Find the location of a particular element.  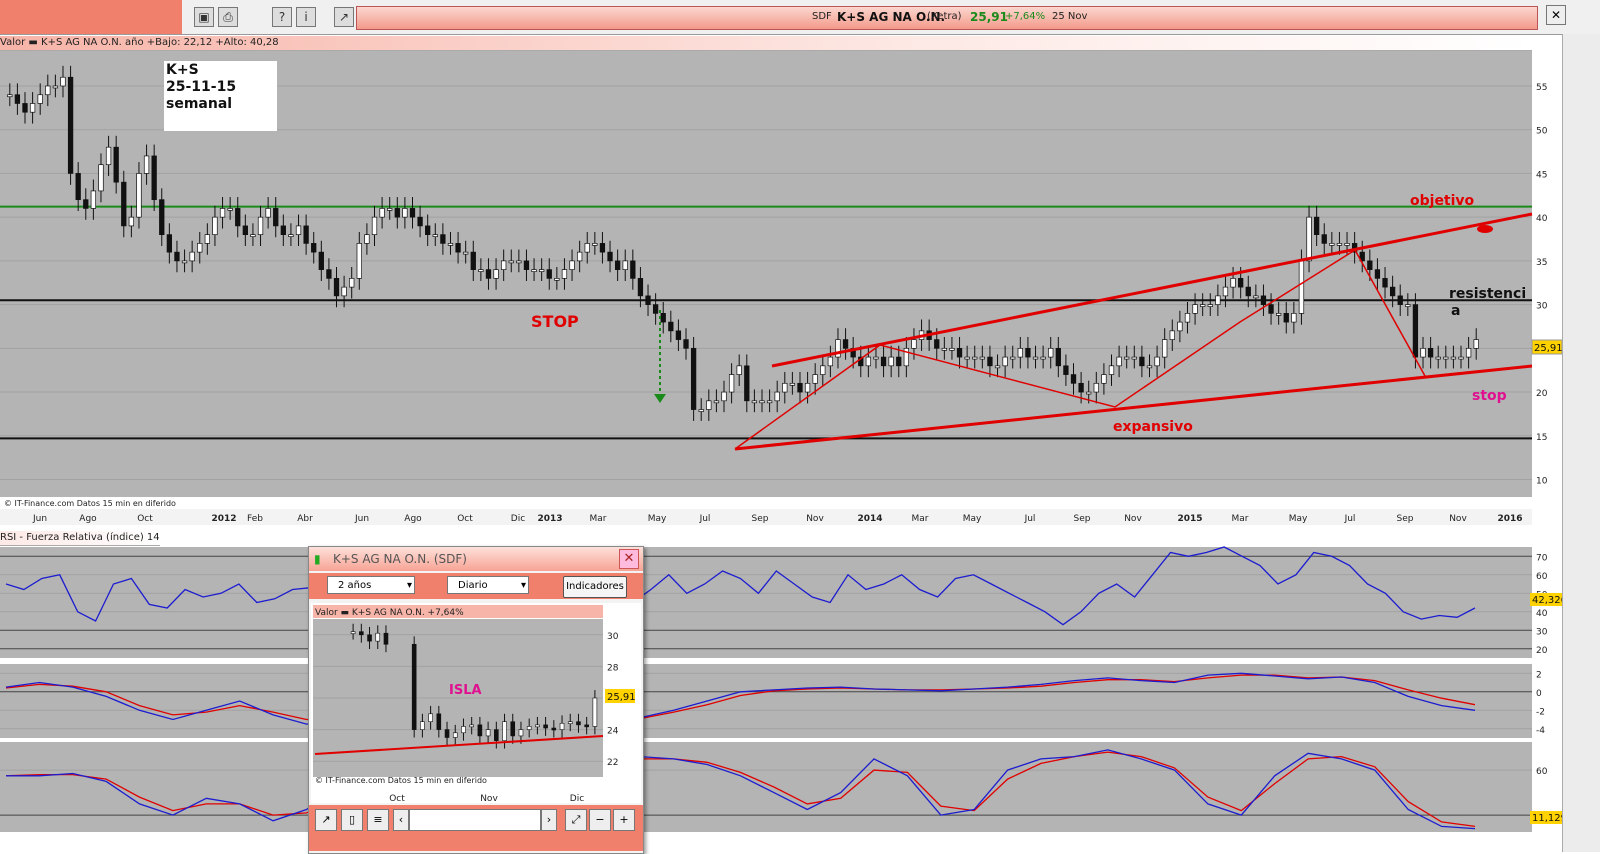

chevron-right-icon: › is located at coordinates (549, 820).